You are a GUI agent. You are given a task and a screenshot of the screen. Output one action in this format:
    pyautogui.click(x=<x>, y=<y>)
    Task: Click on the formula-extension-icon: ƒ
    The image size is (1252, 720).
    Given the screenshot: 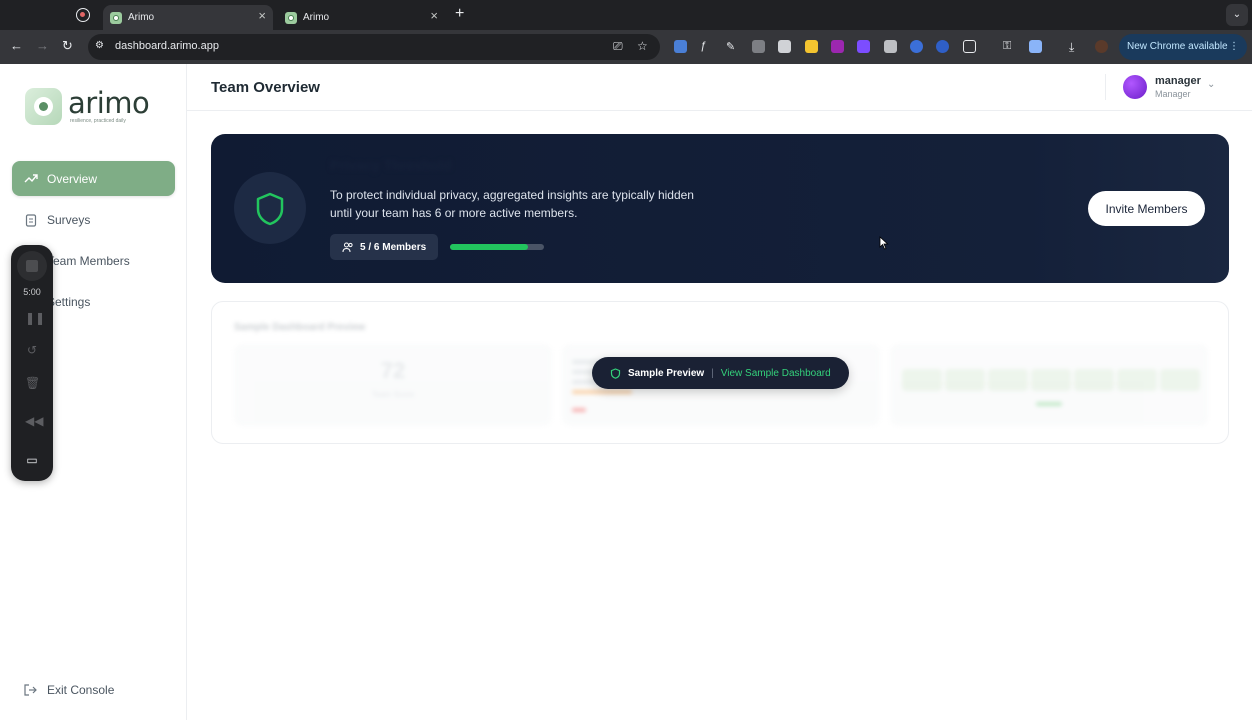 What is the action you would take?
    pyautogui.click(x=706, y=46)
    